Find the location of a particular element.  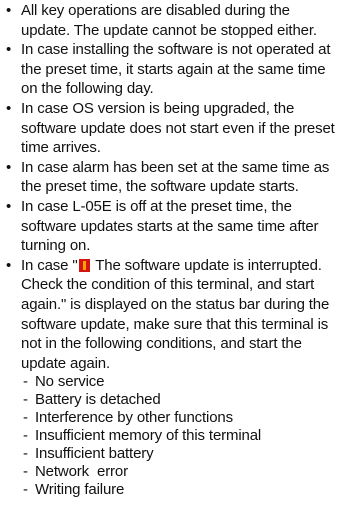

condition-text: Battery is detached is located at coordinates (98, 400).